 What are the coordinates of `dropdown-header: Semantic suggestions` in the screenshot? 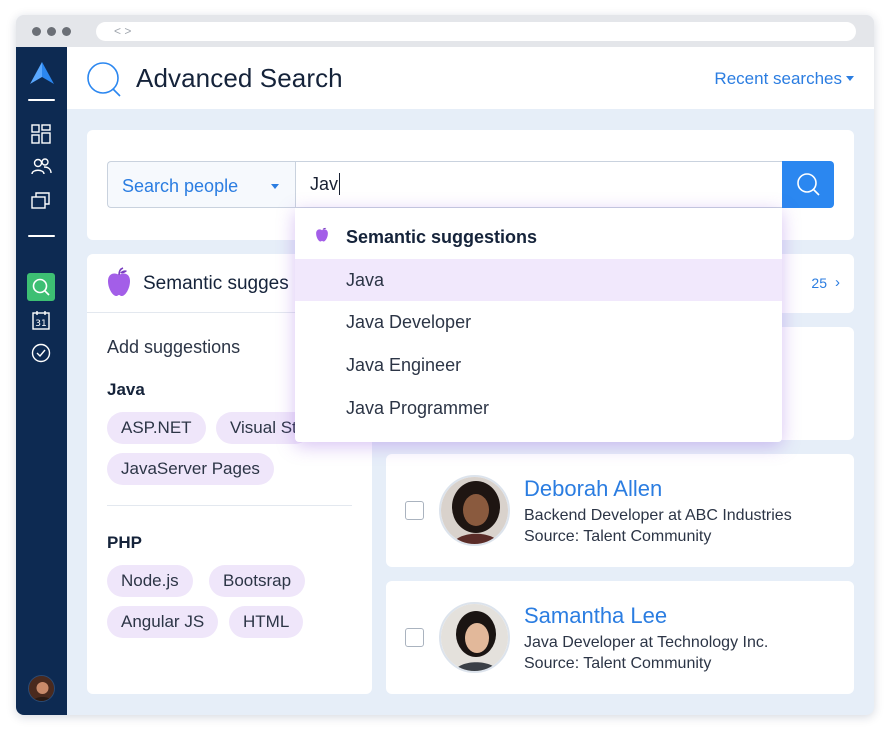 It's located at (538, 233).